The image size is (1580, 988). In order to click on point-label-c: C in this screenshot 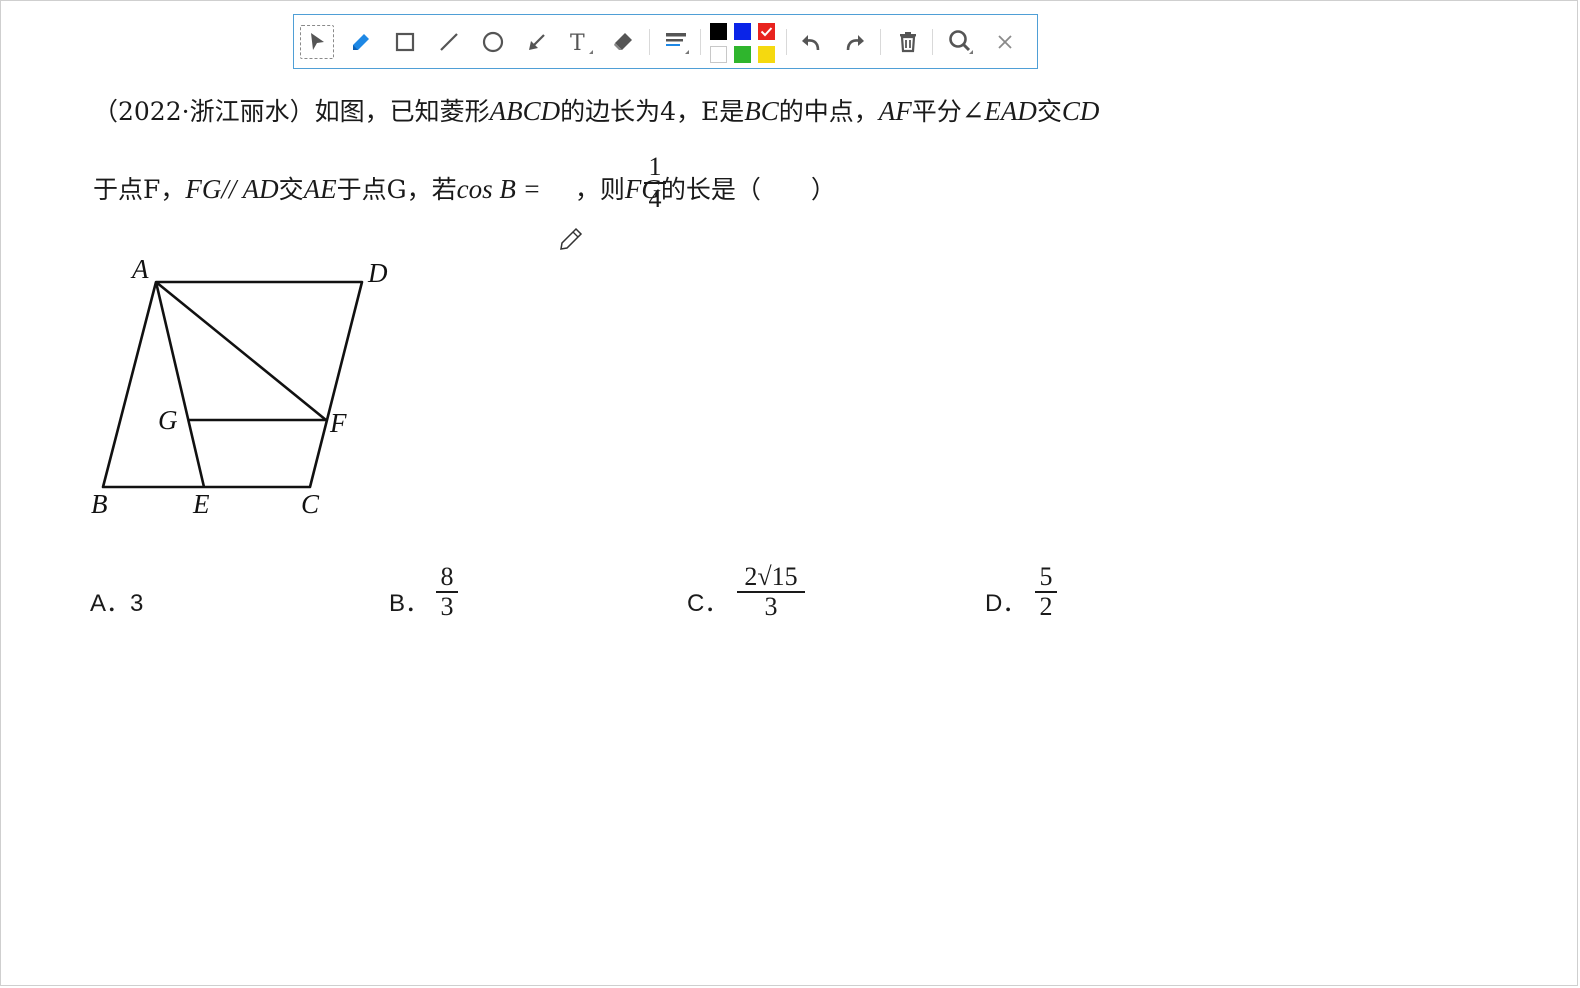, I will do `click(310, 504)`.